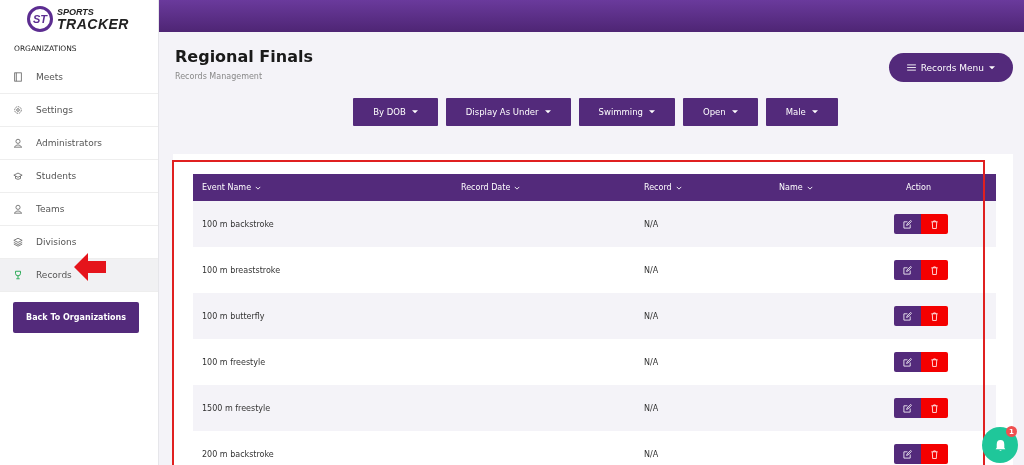 The image size is (1024, 465). What do you see at coordinates (79, 176) in the screenshot?
I see `sidebar-item: Students` at bounding box center [79, 176].